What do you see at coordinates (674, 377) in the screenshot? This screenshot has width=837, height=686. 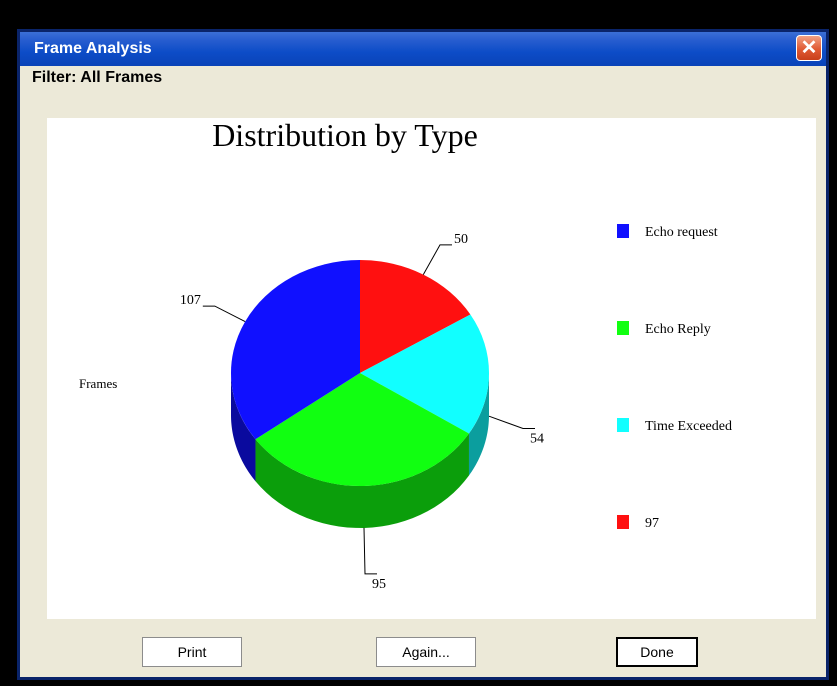 I see `chart-legend: Echo request Echo Reply Time Exceeded 97` at bounding box center [674, 377].